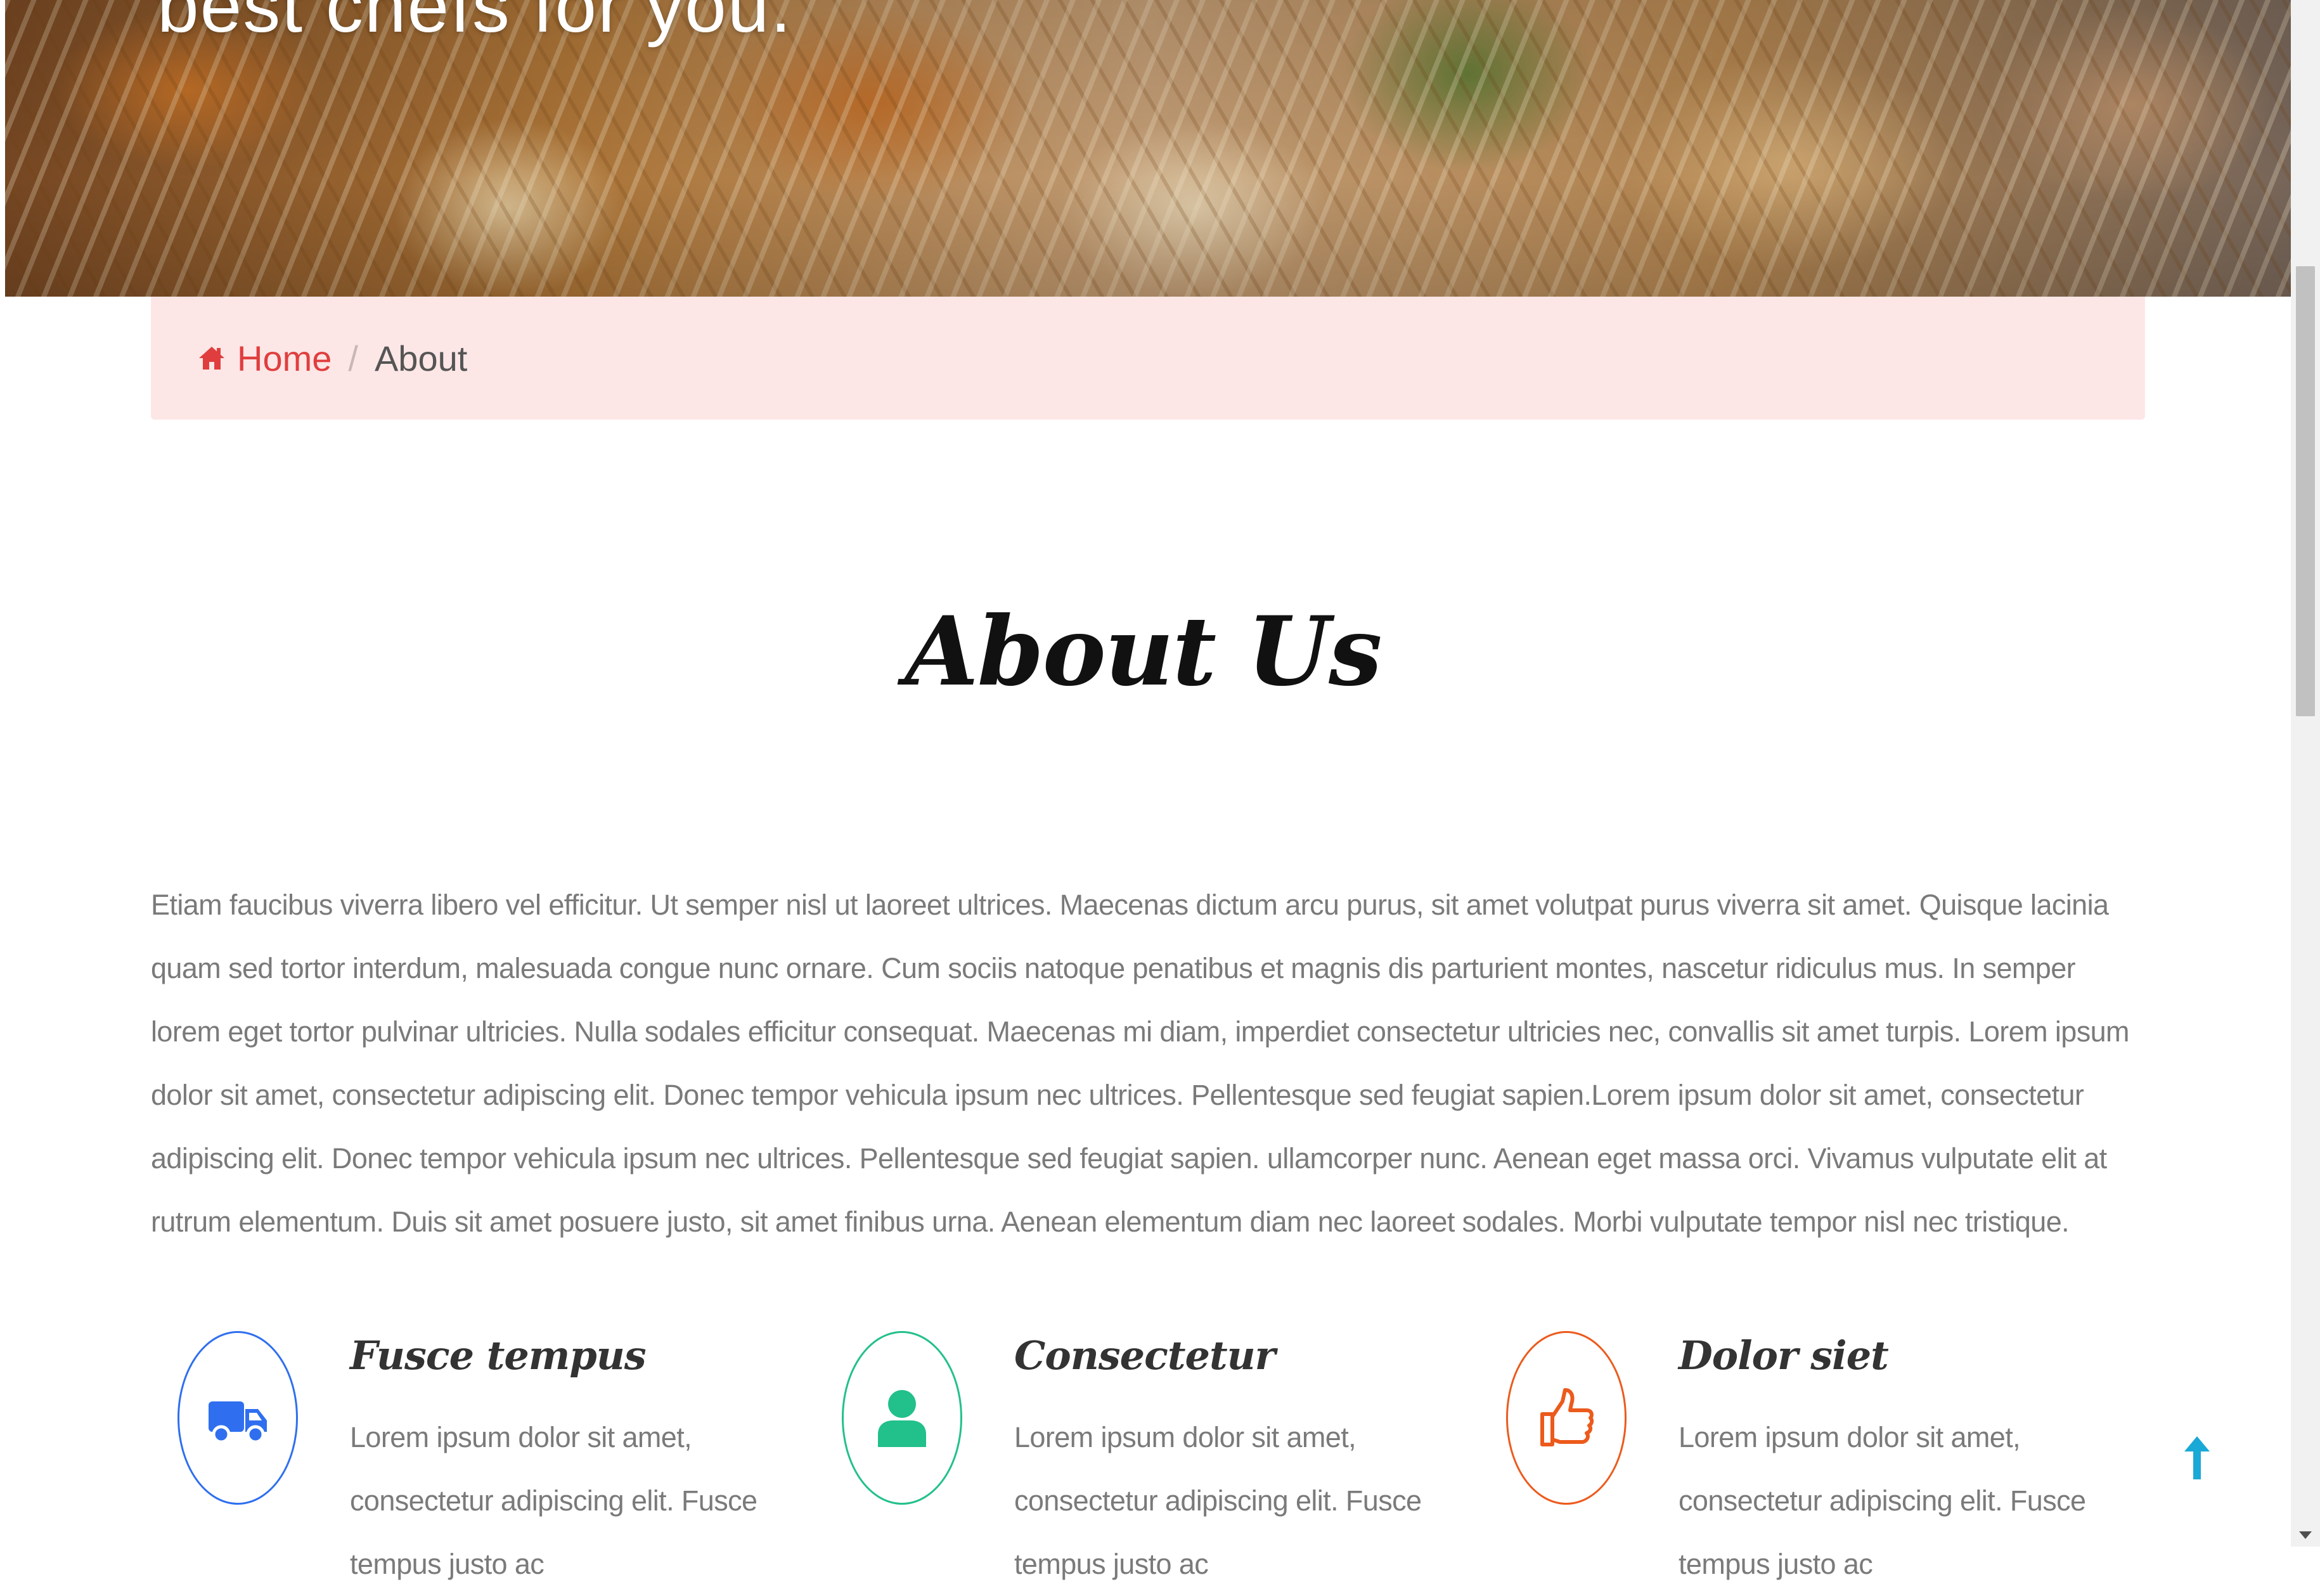 Image resolution: width=2320 pixels, height=1596 pixels. I want to click on hero-tagline: best chefs for you., so click(475, 24).